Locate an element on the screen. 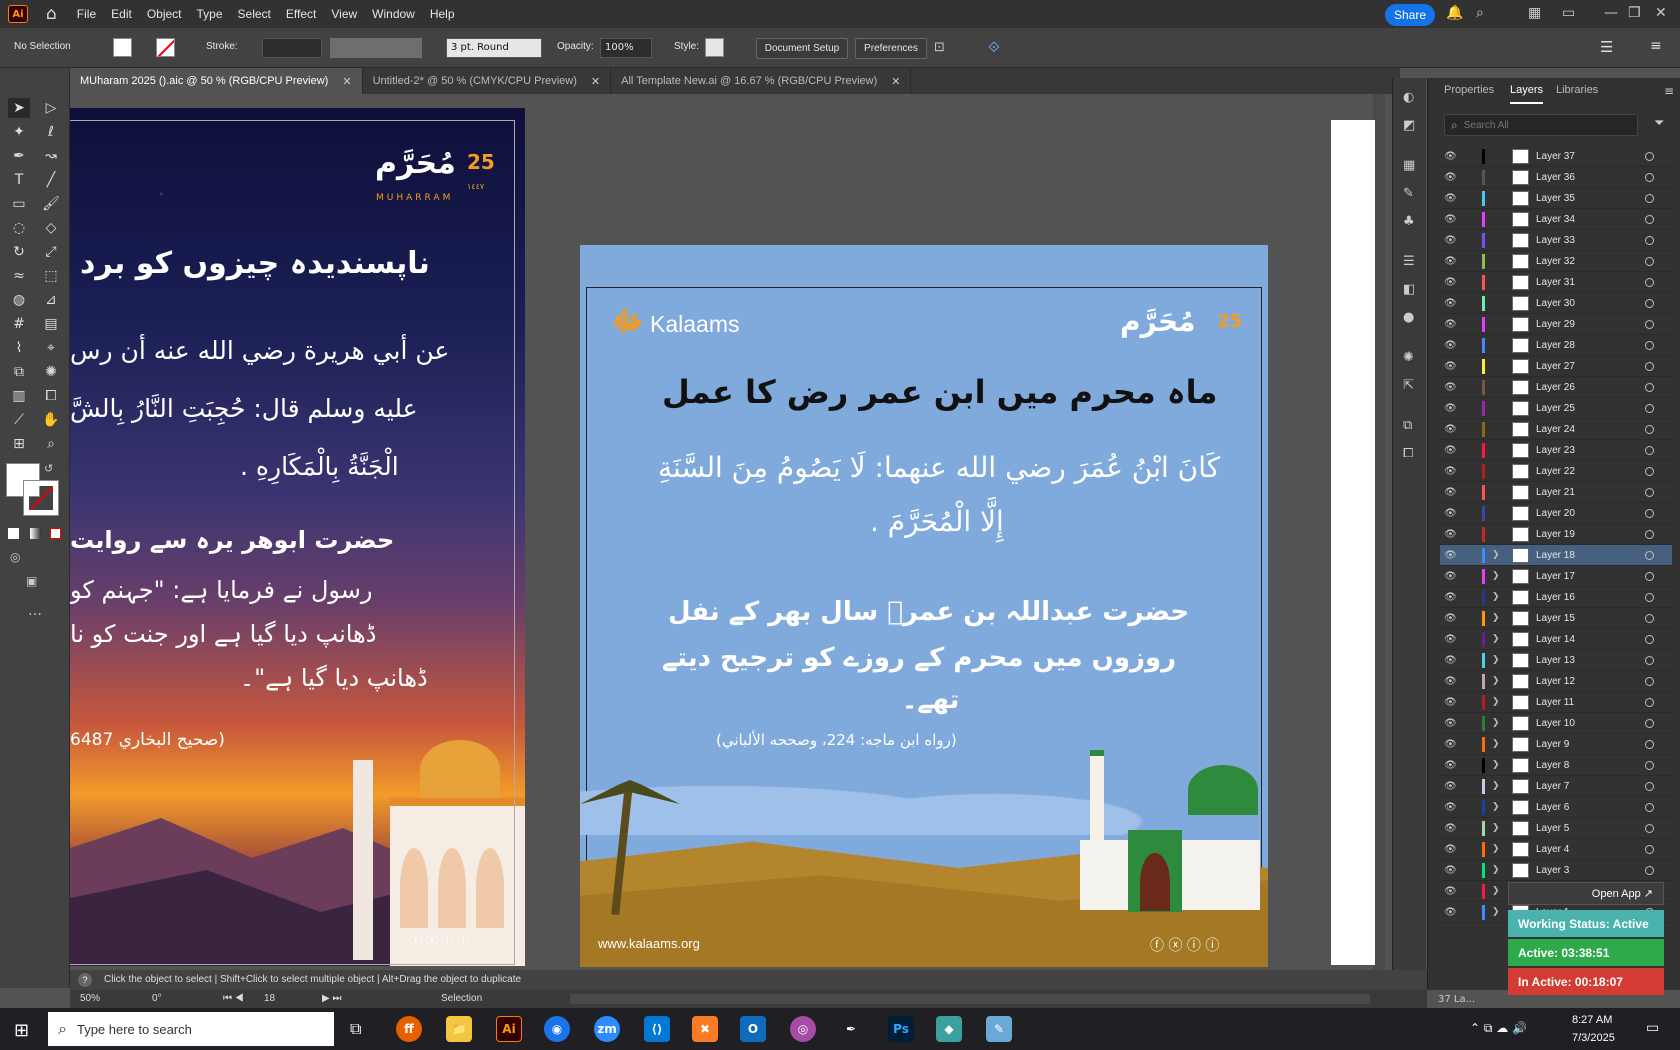 The height and width of the screenshot is (1050, 1680). blend-tool-icon: ⧉ is located at coordinates (19, 372).